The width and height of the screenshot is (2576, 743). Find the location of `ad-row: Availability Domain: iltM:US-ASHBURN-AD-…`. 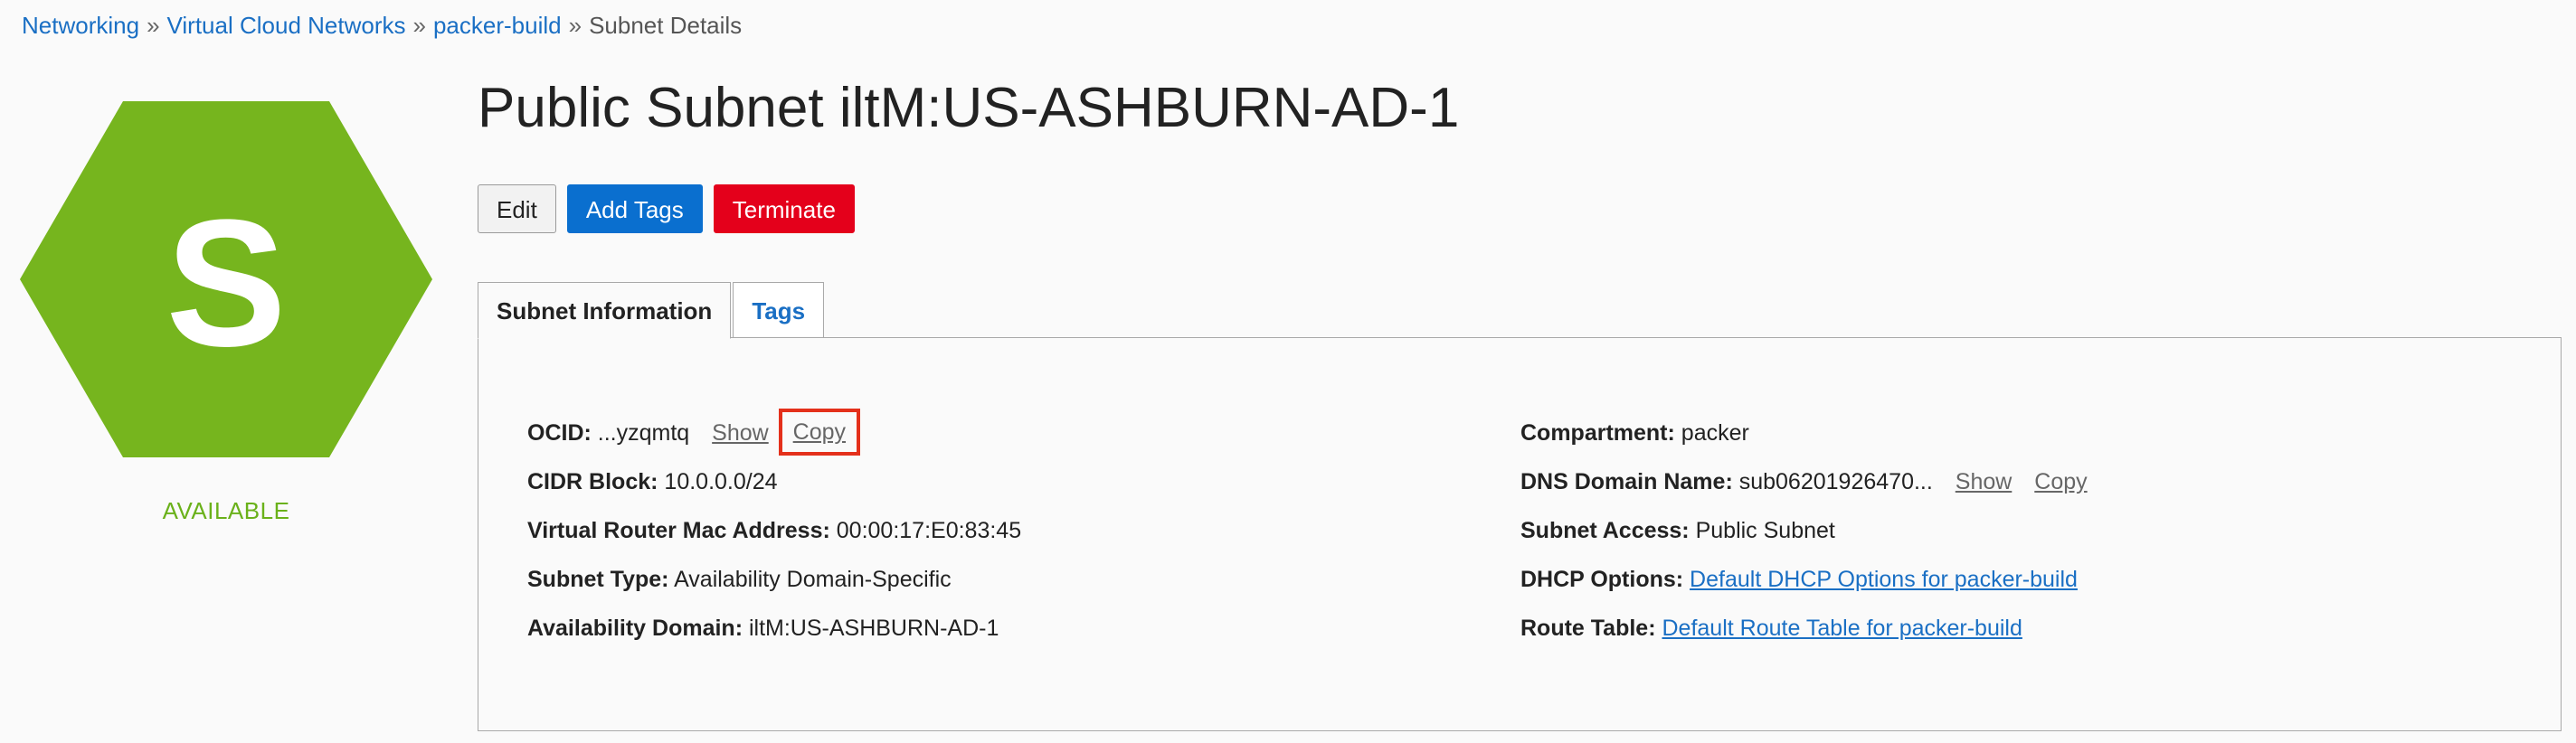

ad-row: Availability Domain: iltM:US-ASHBURN-AD-… is located at coordinates (774, 628).